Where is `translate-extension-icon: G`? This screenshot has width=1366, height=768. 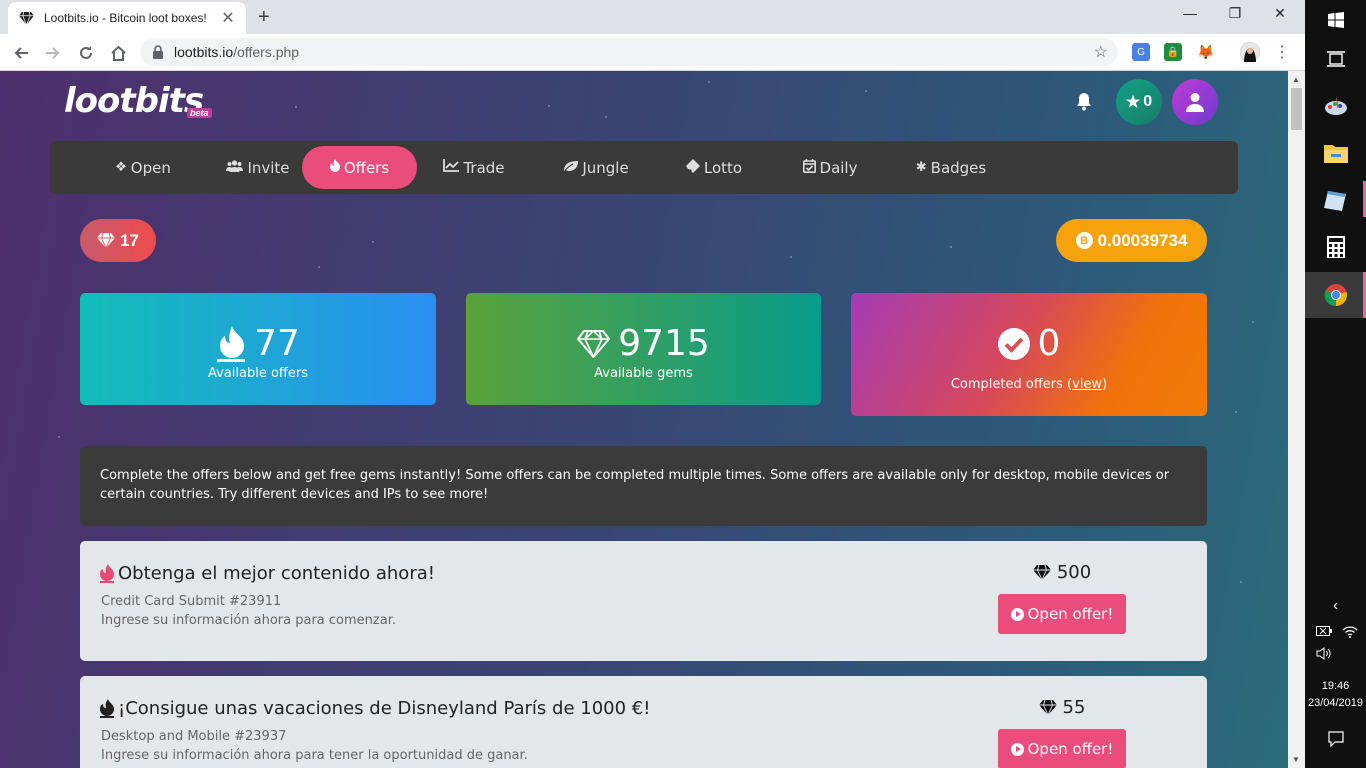
translate-extension-icon: G is located at coordinates (1141, 52).